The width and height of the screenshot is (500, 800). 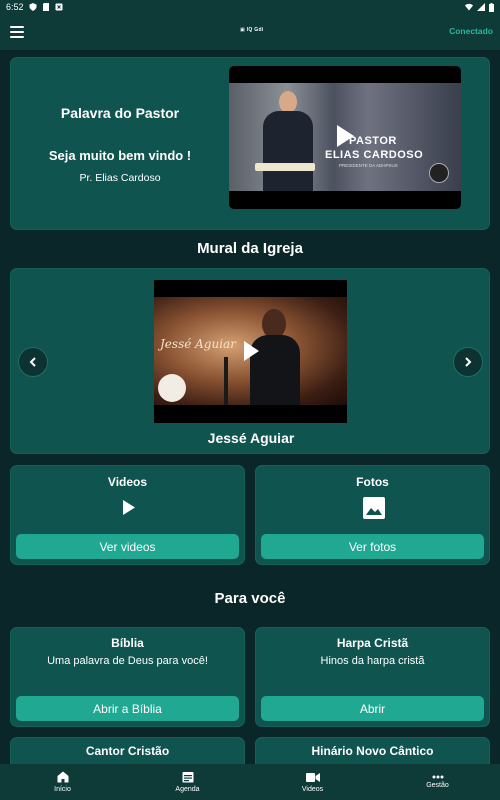 I want to click on photos-card: Fotos Ver fotos, so click(x=372, y=515).